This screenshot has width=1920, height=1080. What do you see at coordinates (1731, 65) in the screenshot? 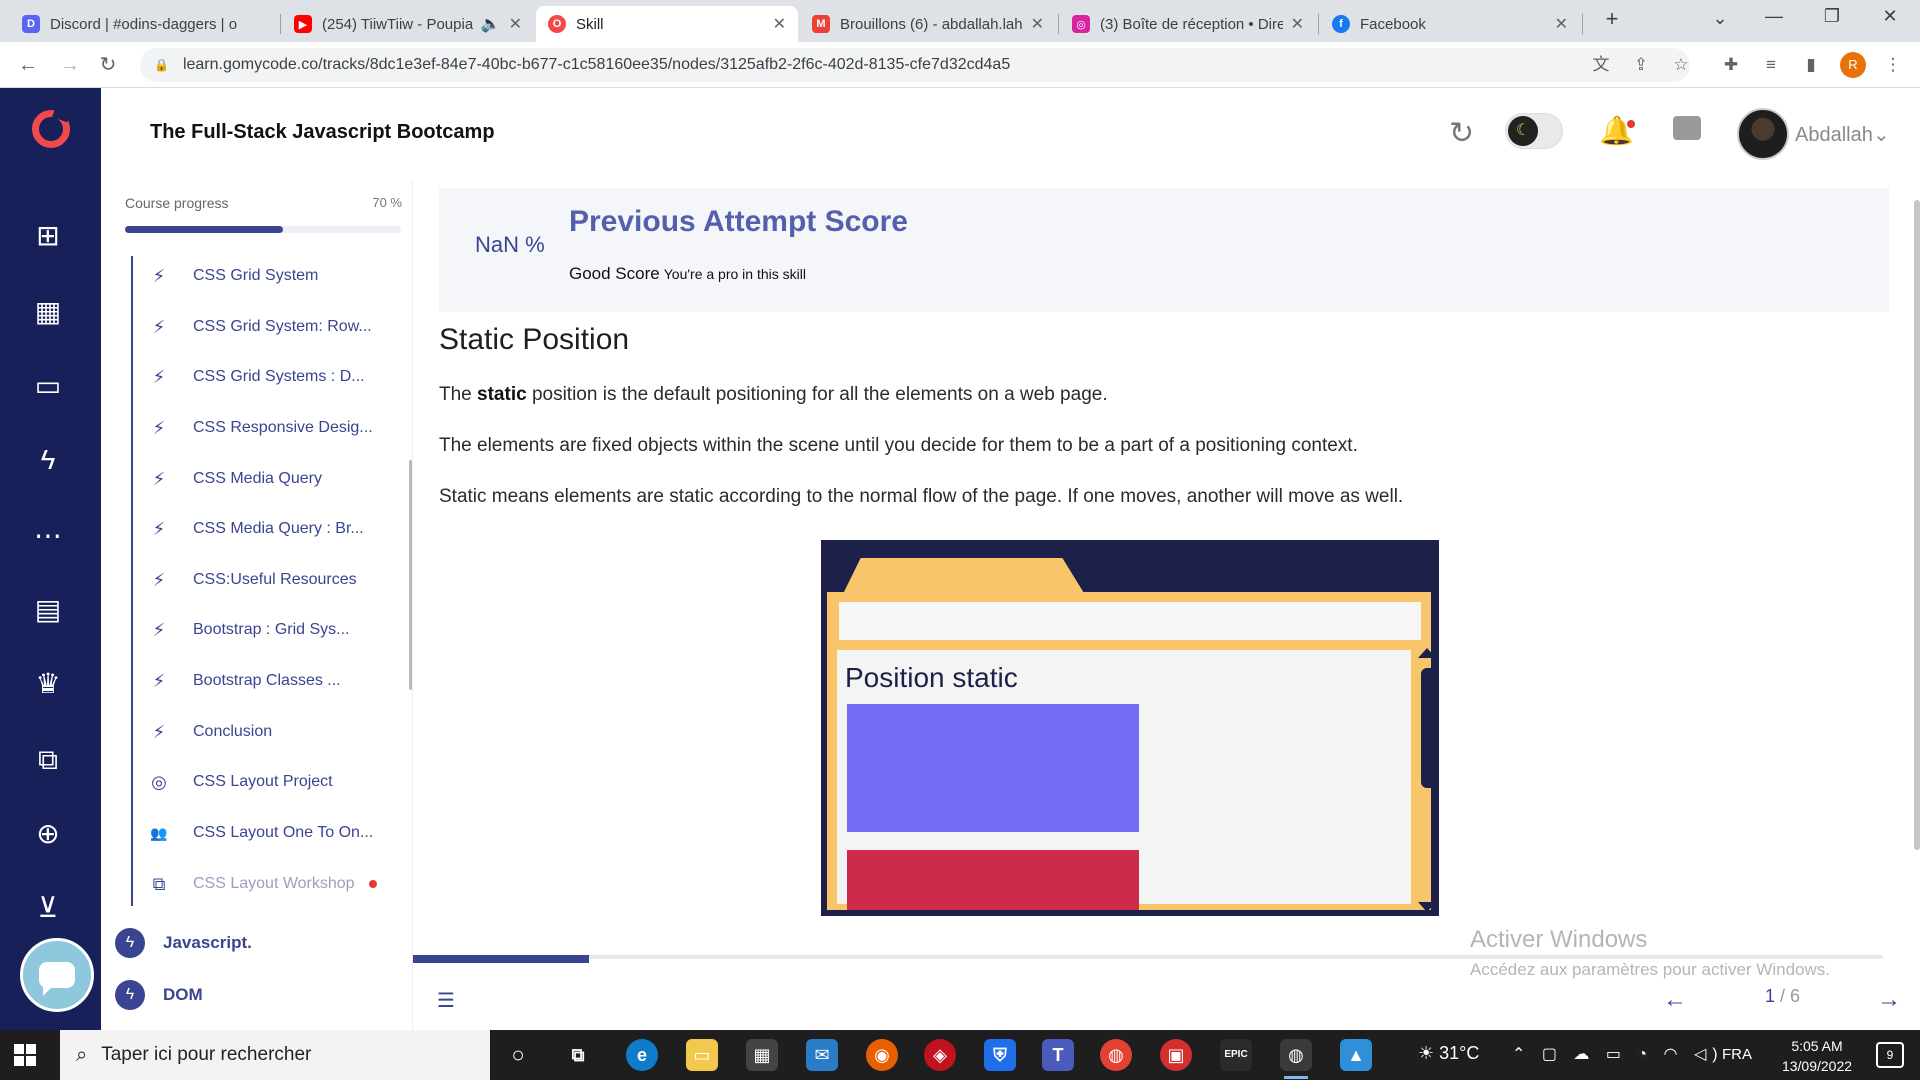
I see `extensions-icon: ✚` at bounding box center [1731, 65].